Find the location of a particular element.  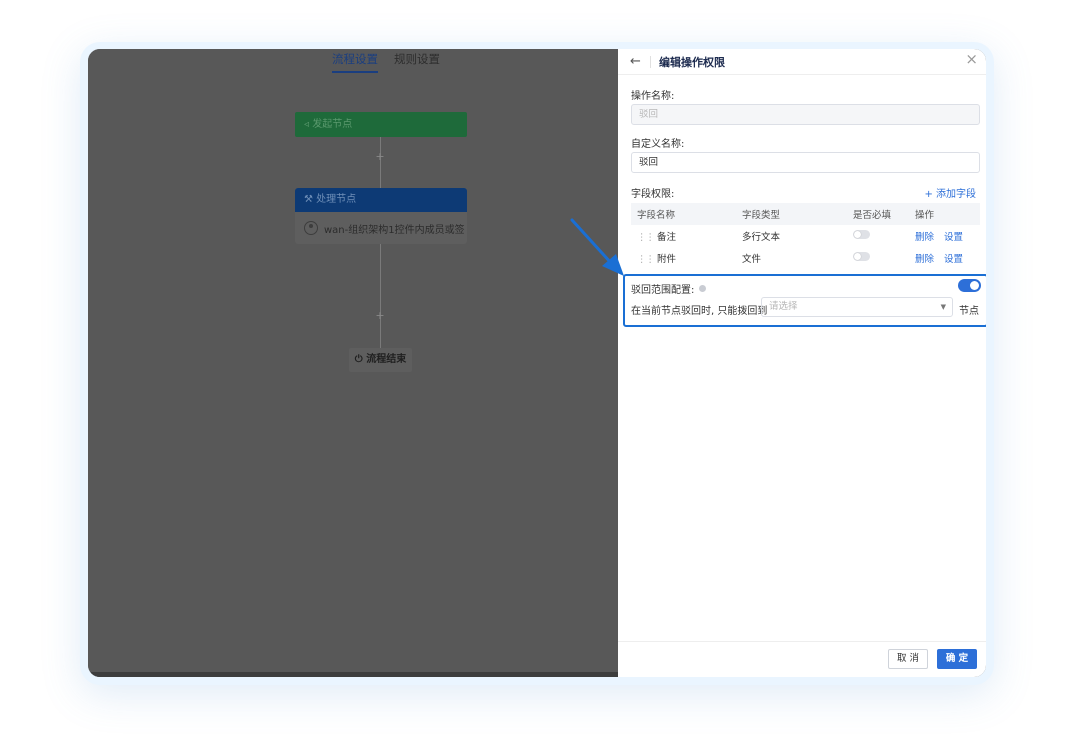

end-node: ⏻ 流程结束 is located at coordinates (380, 360).